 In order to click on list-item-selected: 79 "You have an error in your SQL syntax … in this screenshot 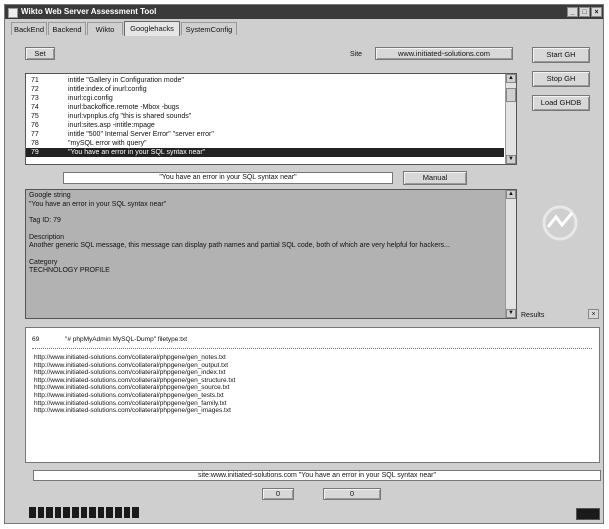, I will do `click(265, 152)`.